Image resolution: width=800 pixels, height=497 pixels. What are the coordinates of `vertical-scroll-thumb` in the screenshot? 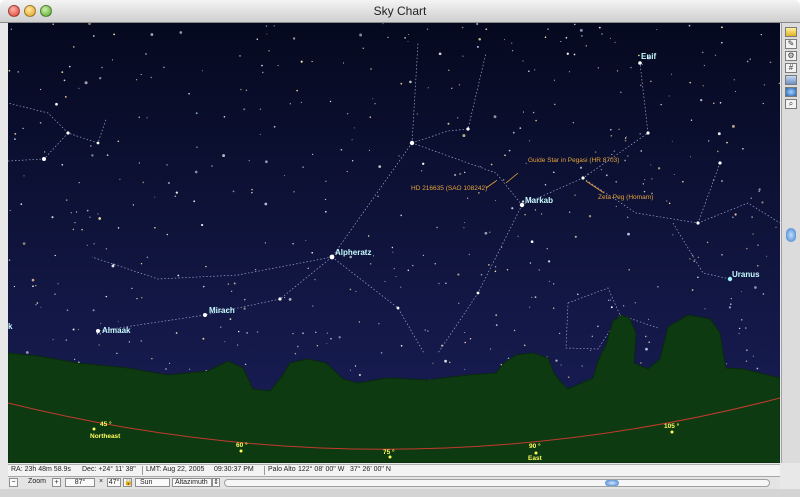 It's located at (791, 235).